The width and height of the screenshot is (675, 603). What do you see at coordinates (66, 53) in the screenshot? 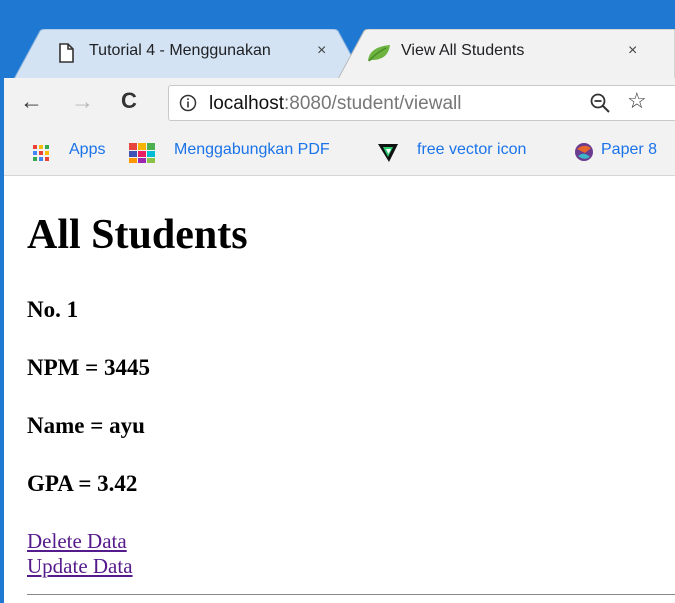
I see `document-icon` at bounding box center [66, 53].